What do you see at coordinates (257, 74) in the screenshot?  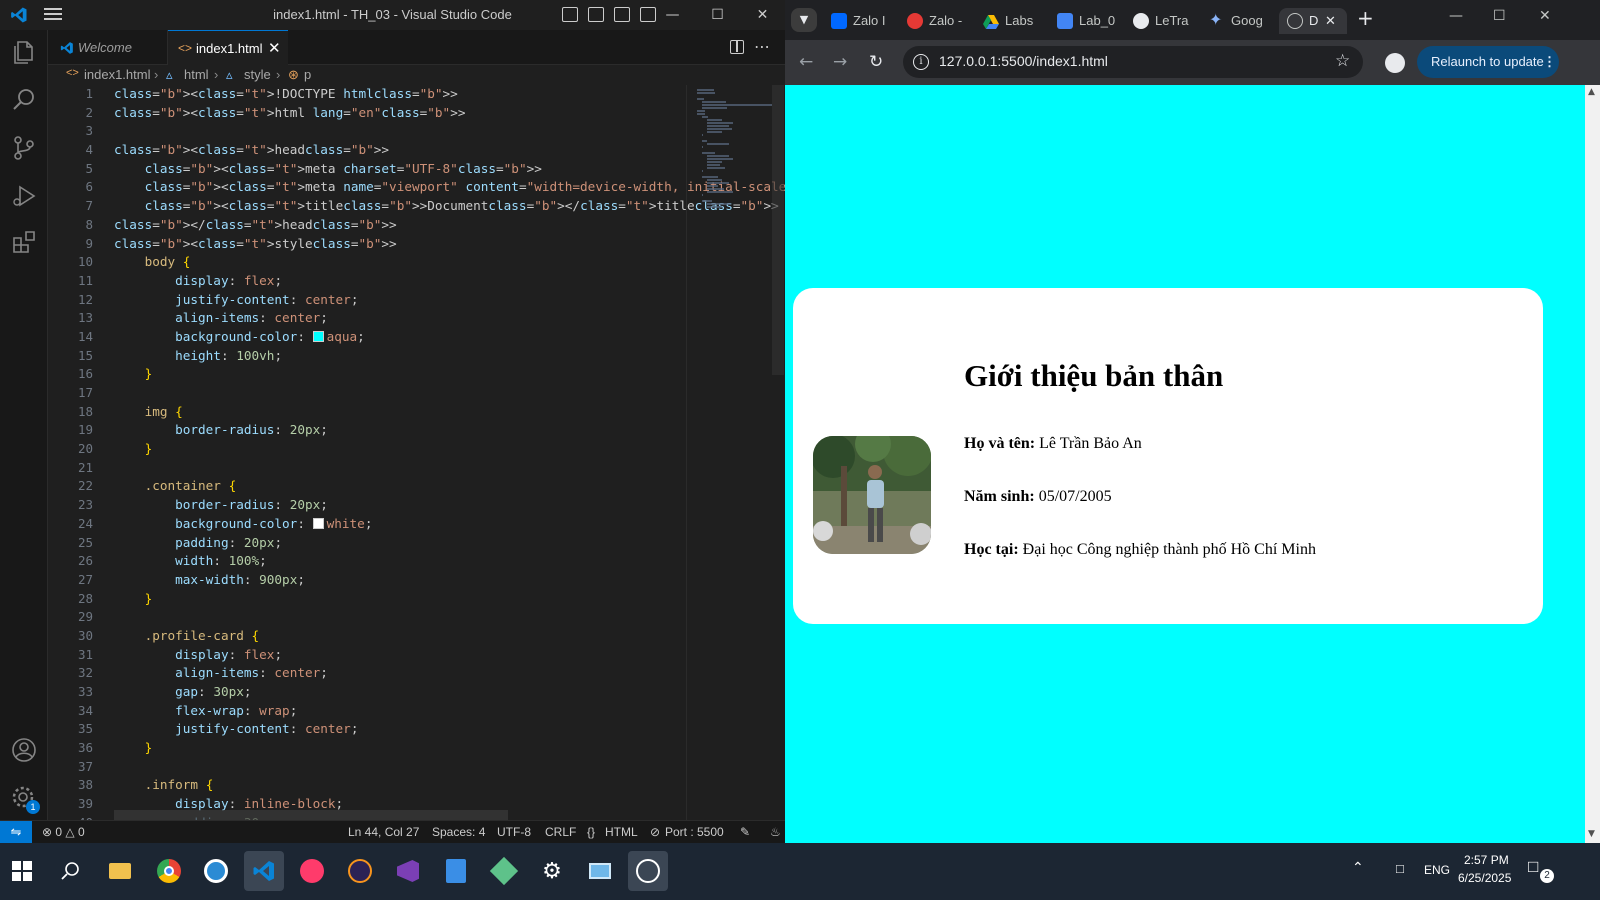 I see `breadcrumb-item: style` at bounding box center [257, 74].